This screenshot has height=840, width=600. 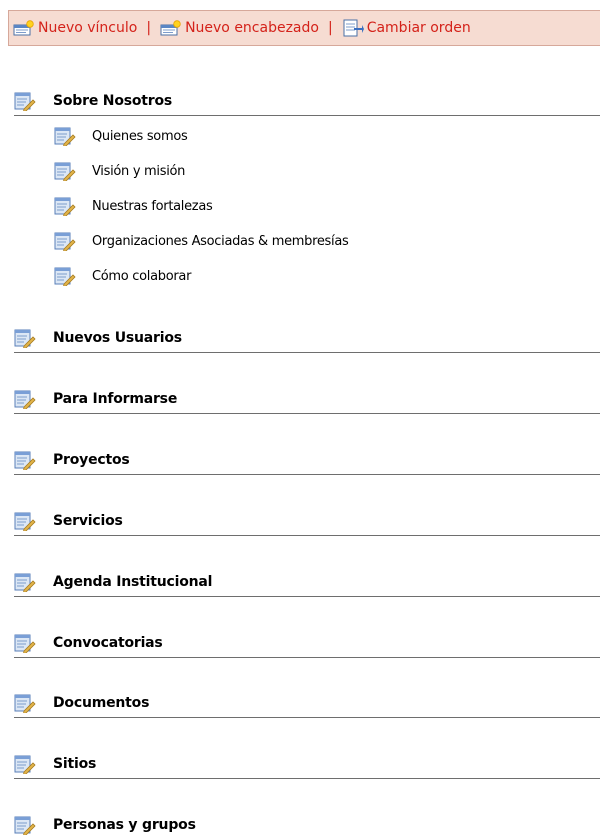 What do you see at coordinates (117, 337) in the screenshot?
I see `nav-heading-label: Nuevos Usuarios` at bounding box center [117, 337].